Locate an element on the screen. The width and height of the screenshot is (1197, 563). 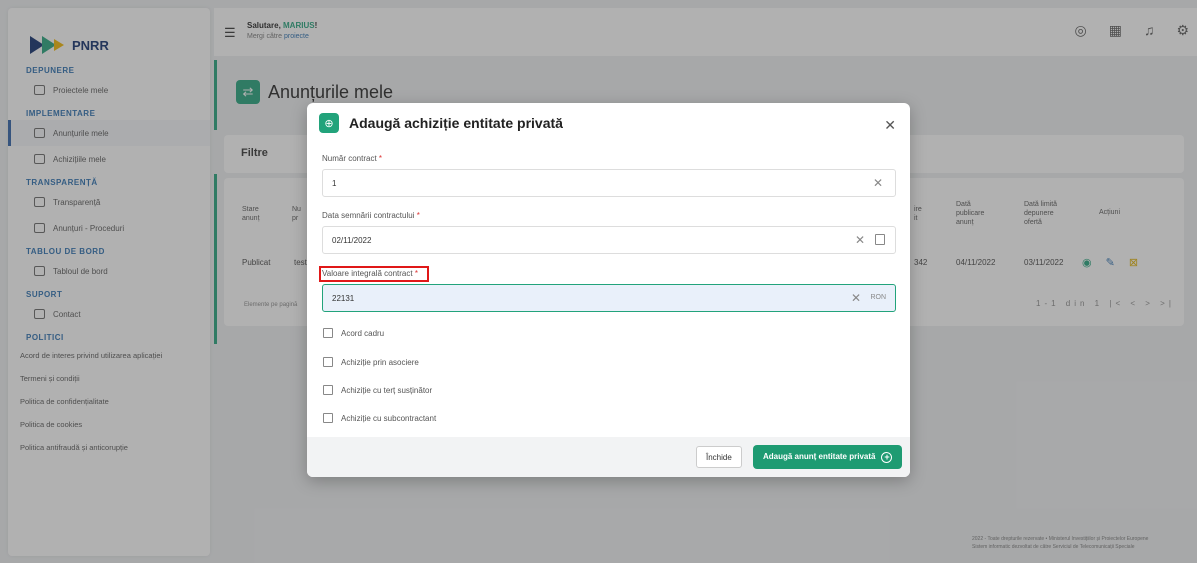
add-button-label: Adaugă anunț entitate privată is located at coordinates (819, 456).